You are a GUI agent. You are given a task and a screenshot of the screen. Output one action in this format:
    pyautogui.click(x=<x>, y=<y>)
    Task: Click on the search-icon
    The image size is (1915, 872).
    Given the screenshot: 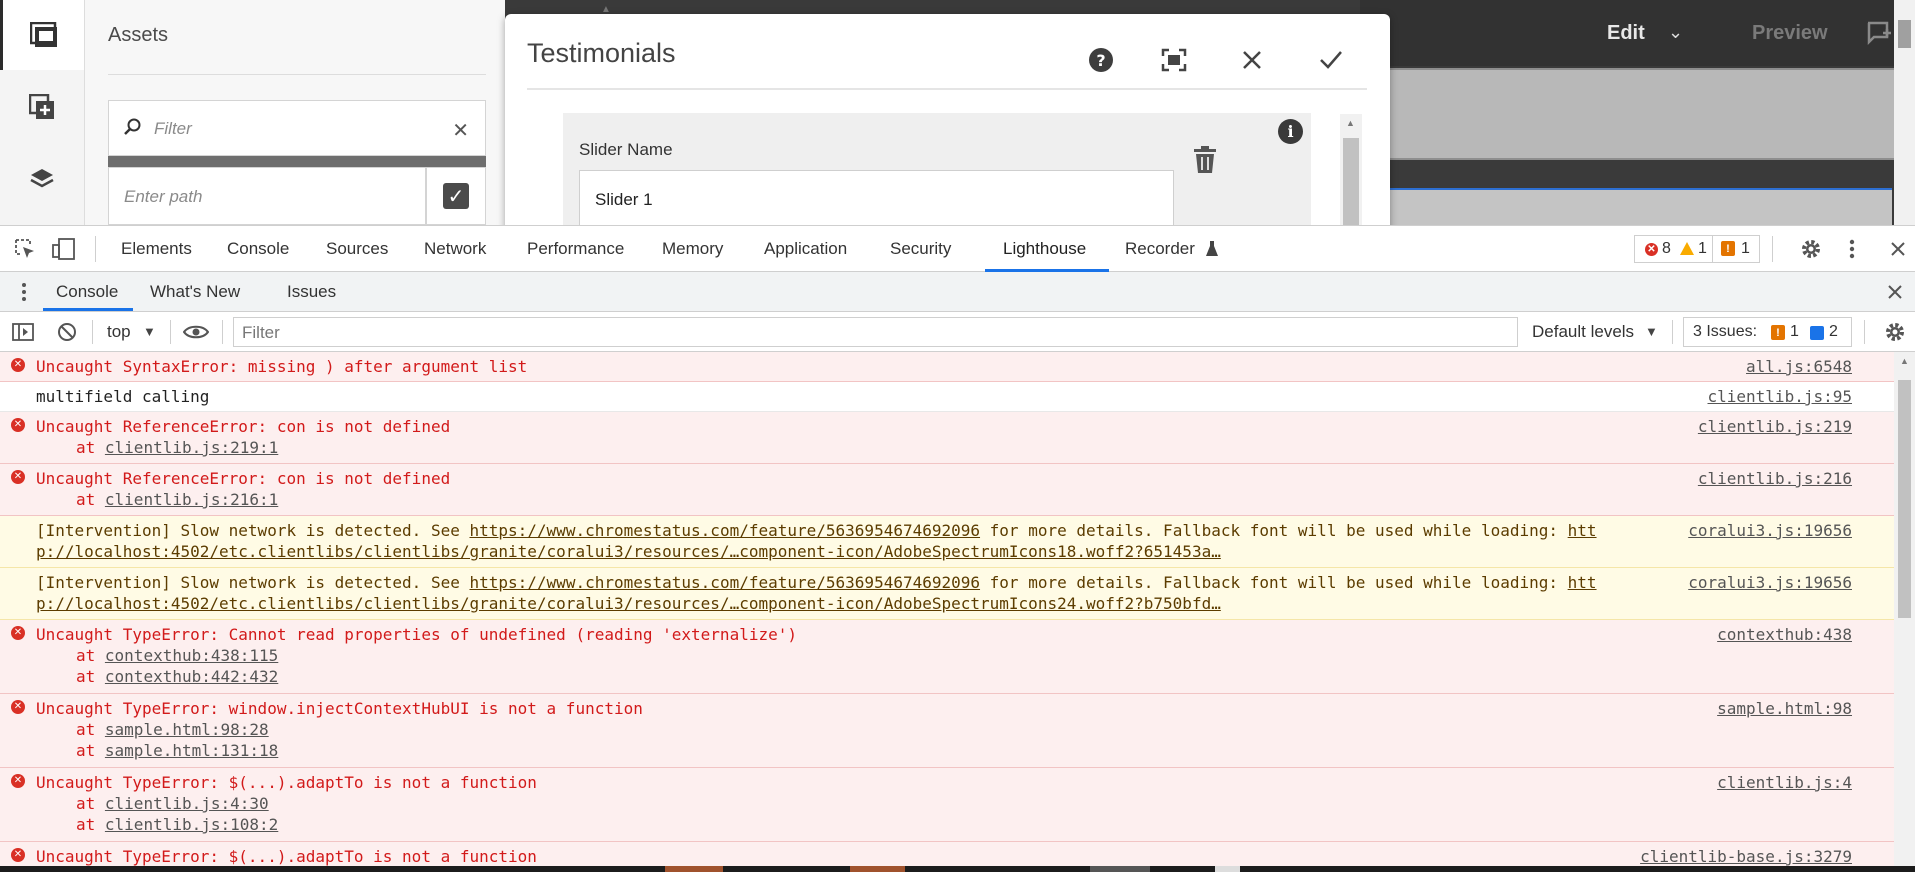 What is the action you would take?
    pyautogui.click(x=132, y=126)
    